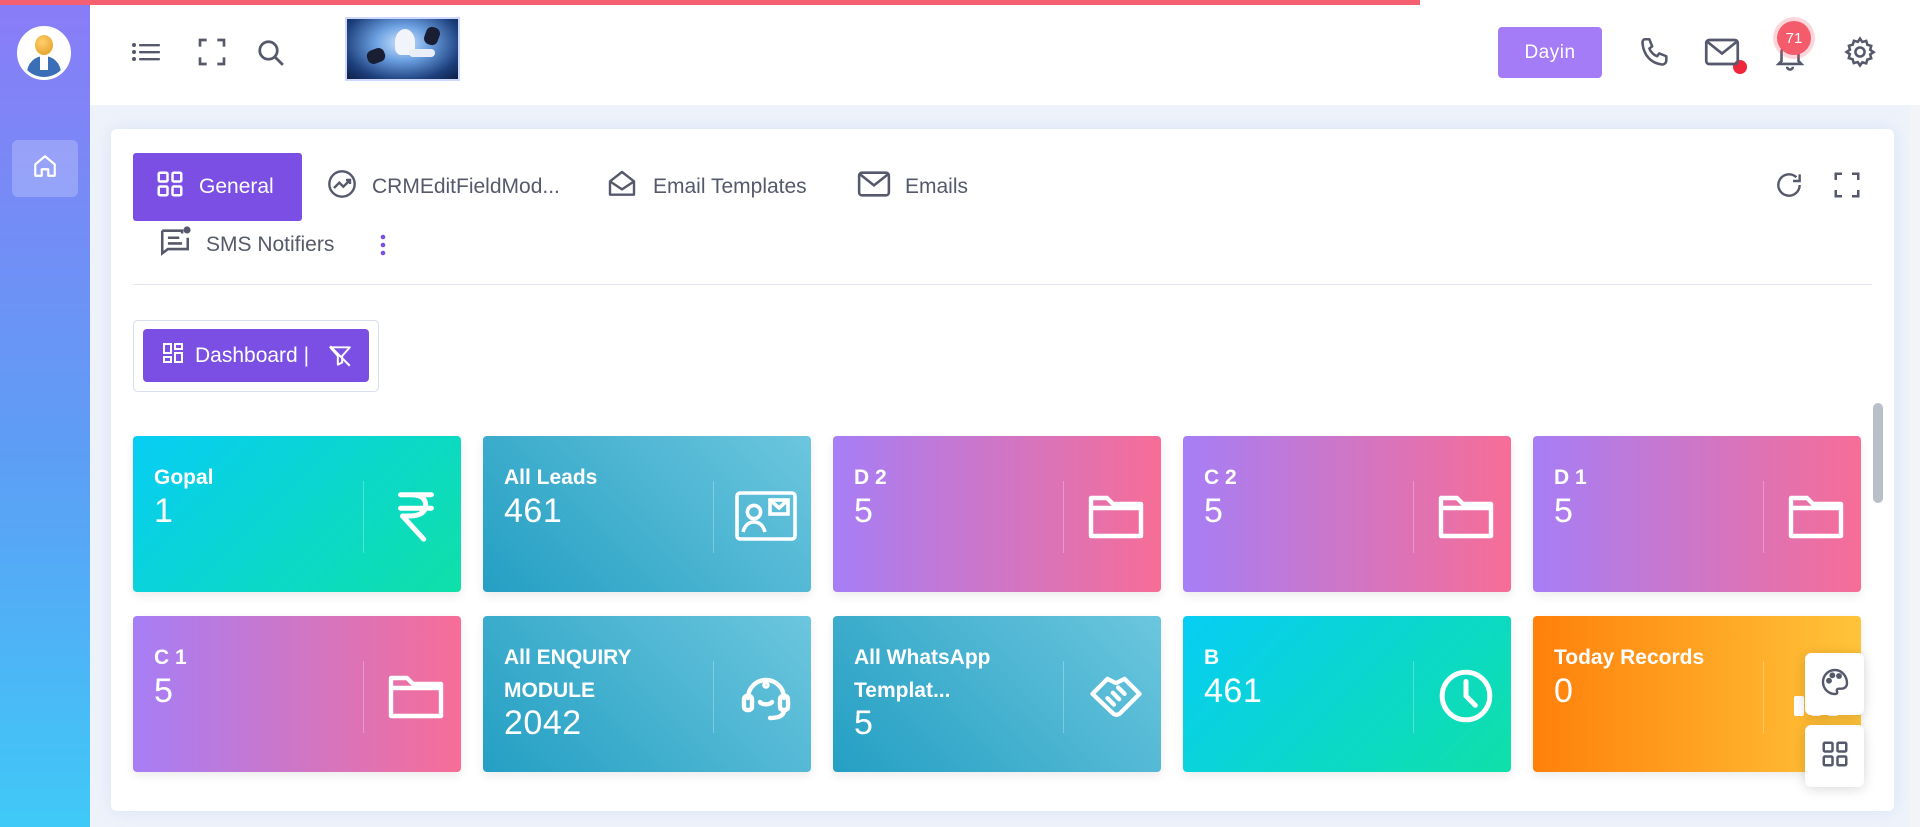  Describe the element at coordinates (383, 245) in the screenshot. I see `more-vertical-icon` at that location.